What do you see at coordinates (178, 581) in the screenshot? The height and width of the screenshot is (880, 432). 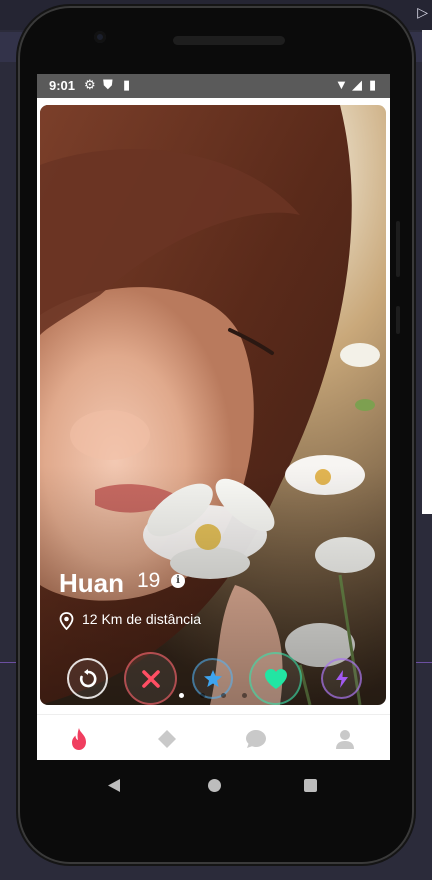 I see `info-icon: i` at bounding box center [178, 581].